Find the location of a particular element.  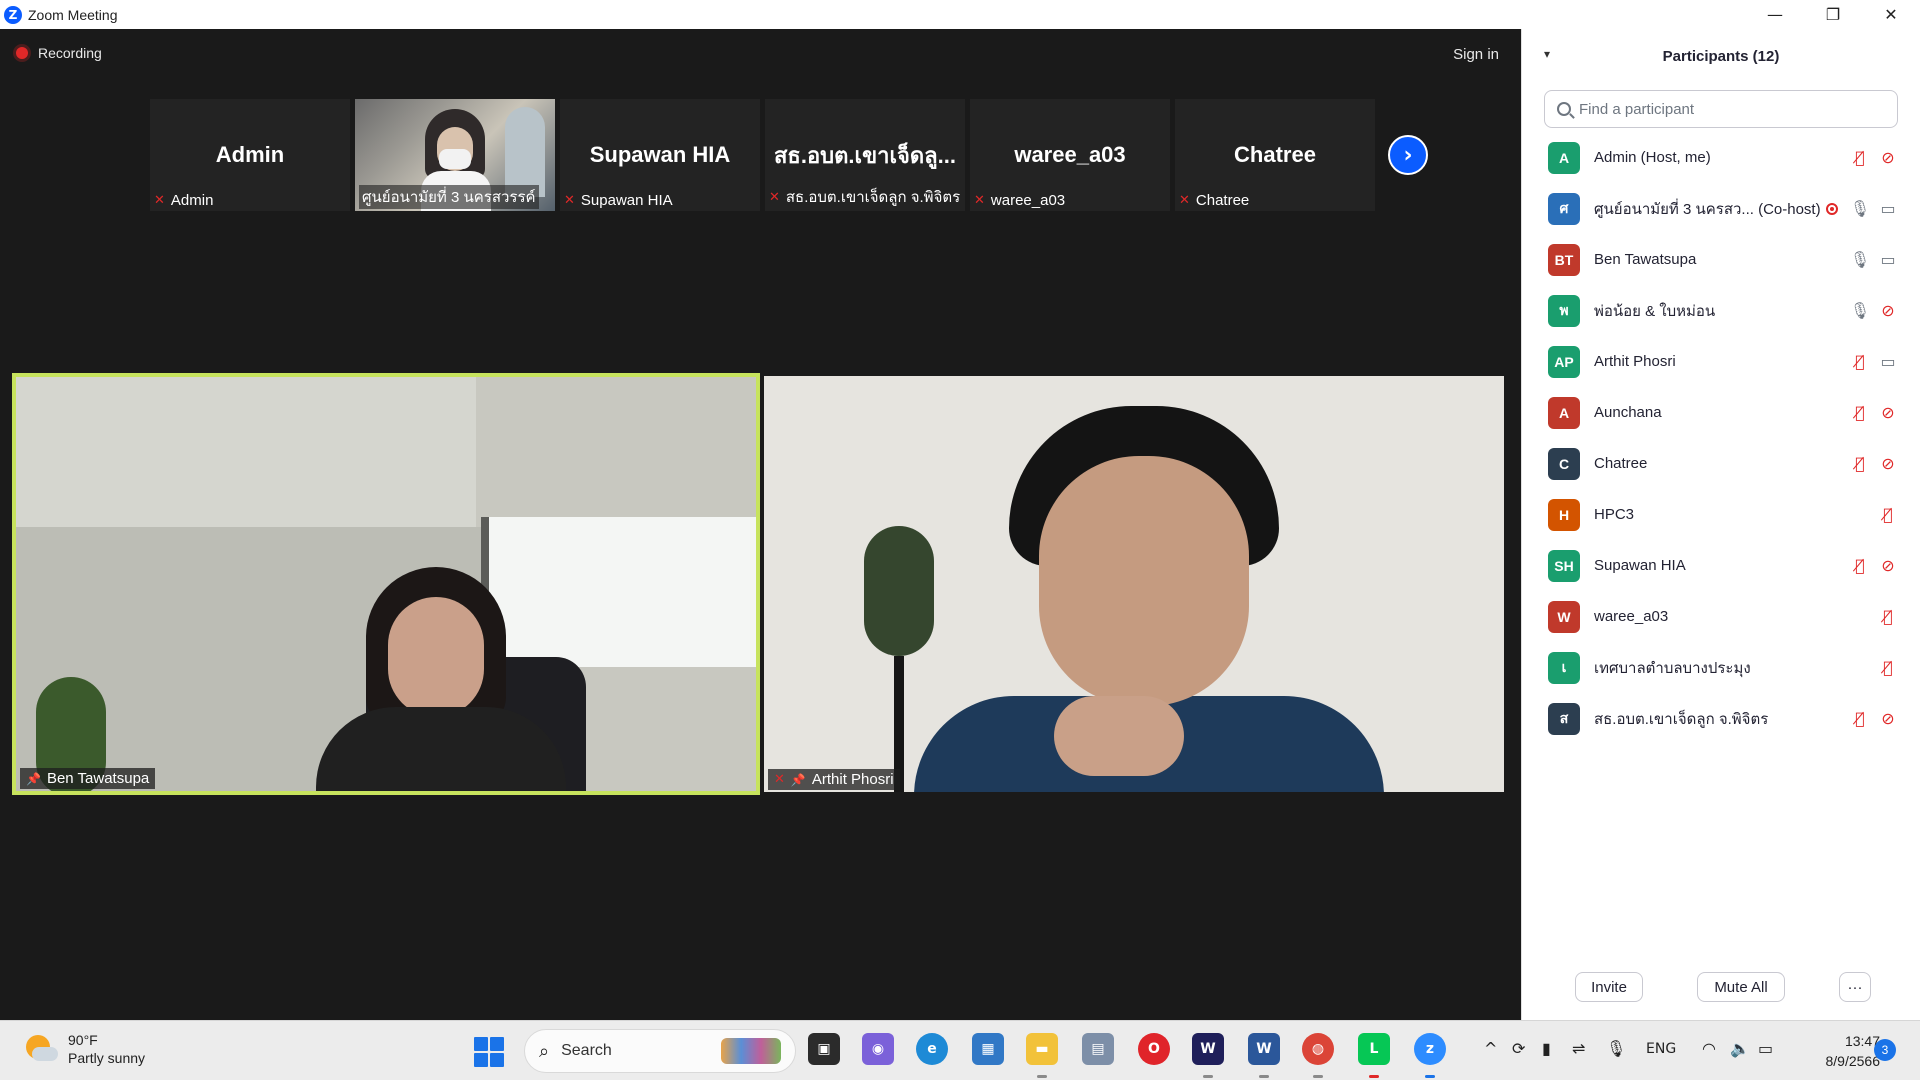

restore-button: ❐ is located at coordinates (1833, 14).